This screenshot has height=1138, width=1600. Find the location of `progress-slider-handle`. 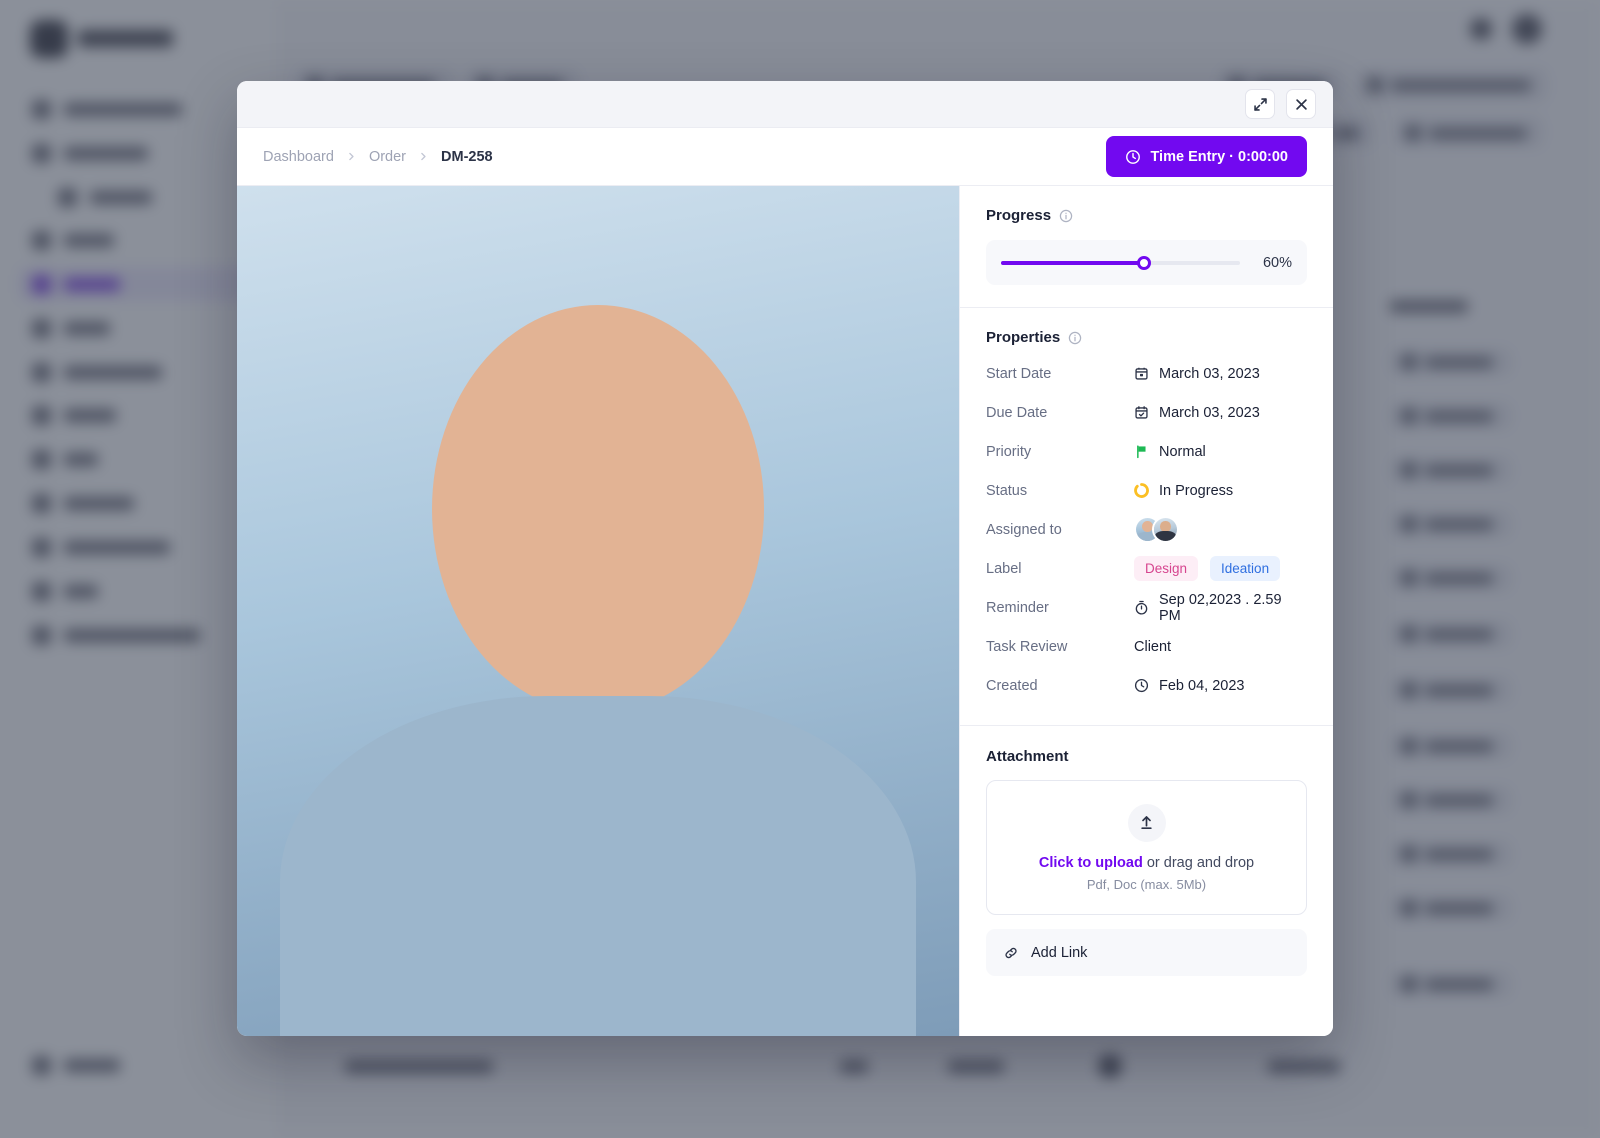

progress-slider-handle is located at coordinates (1144, 262).